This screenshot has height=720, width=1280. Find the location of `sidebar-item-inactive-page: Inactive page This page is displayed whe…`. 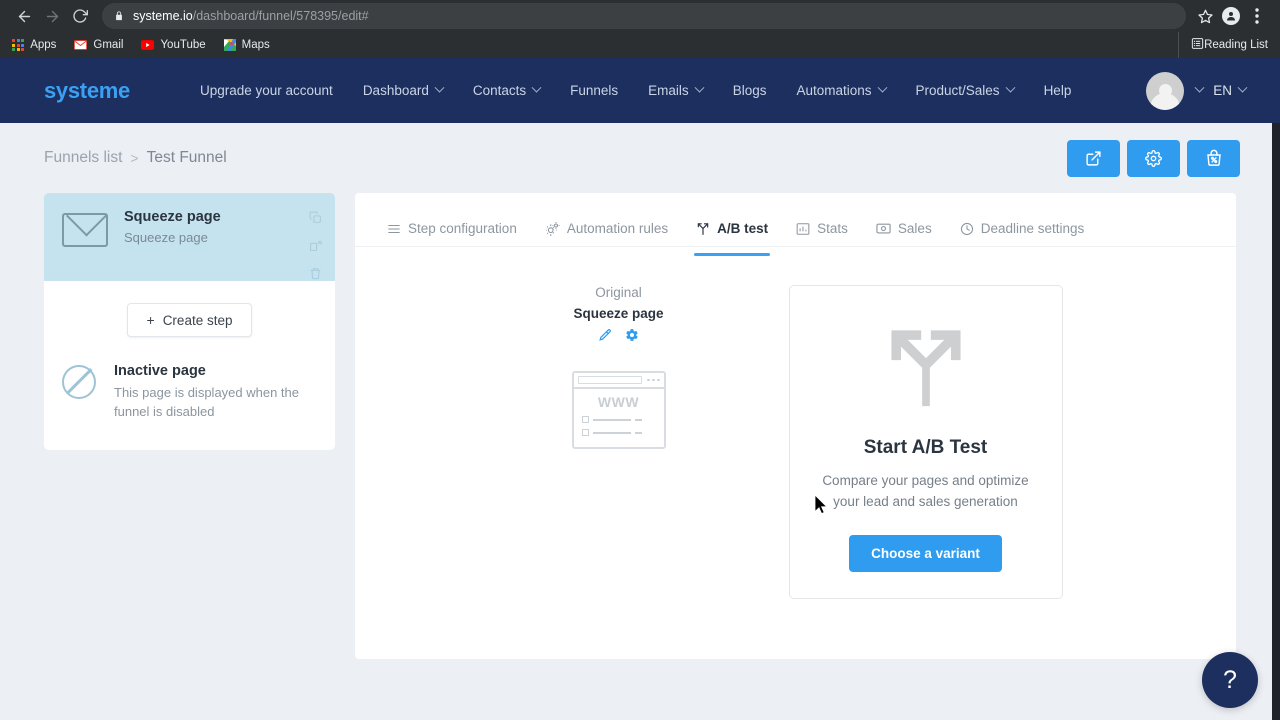

sidebar-item-inactive-page: Inactive page This page is displayed whe… is located at coordinates (189, 406).